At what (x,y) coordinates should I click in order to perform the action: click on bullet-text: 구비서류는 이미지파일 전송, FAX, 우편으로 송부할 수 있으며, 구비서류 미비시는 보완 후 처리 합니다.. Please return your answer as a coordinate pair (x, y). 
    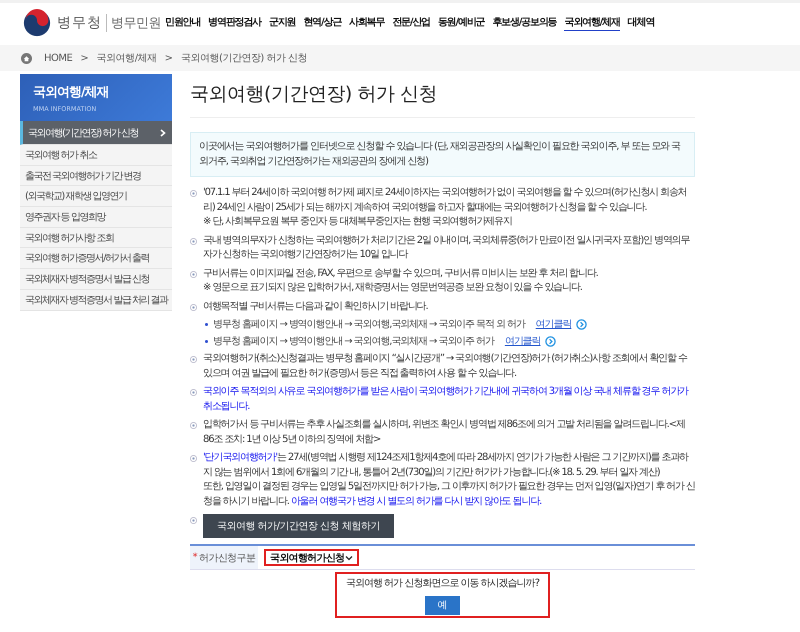
    Looking at the image, I should click on (401, 273).